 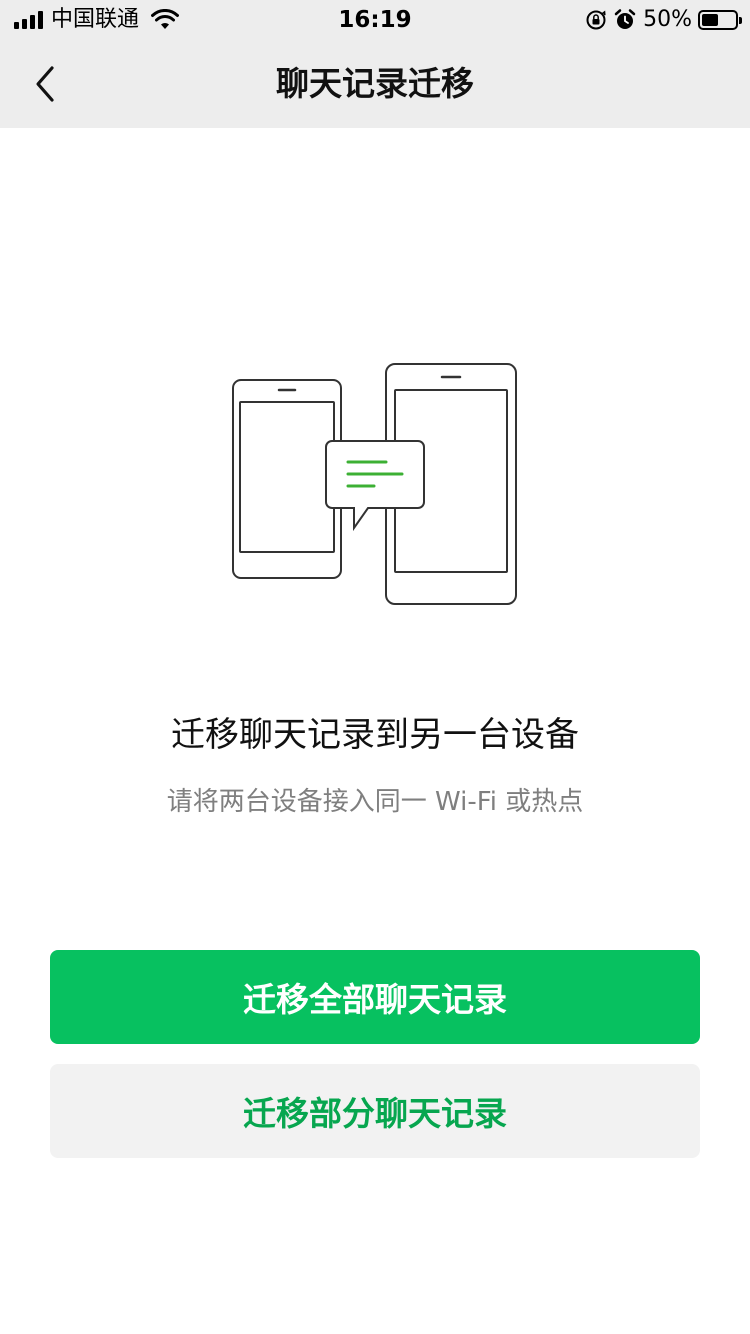 What do you see at coordinates (375, 735) in the screenshot?
I see `main-title: 迁移聊天记录到另一台设备` at bounding box center [375, 735].